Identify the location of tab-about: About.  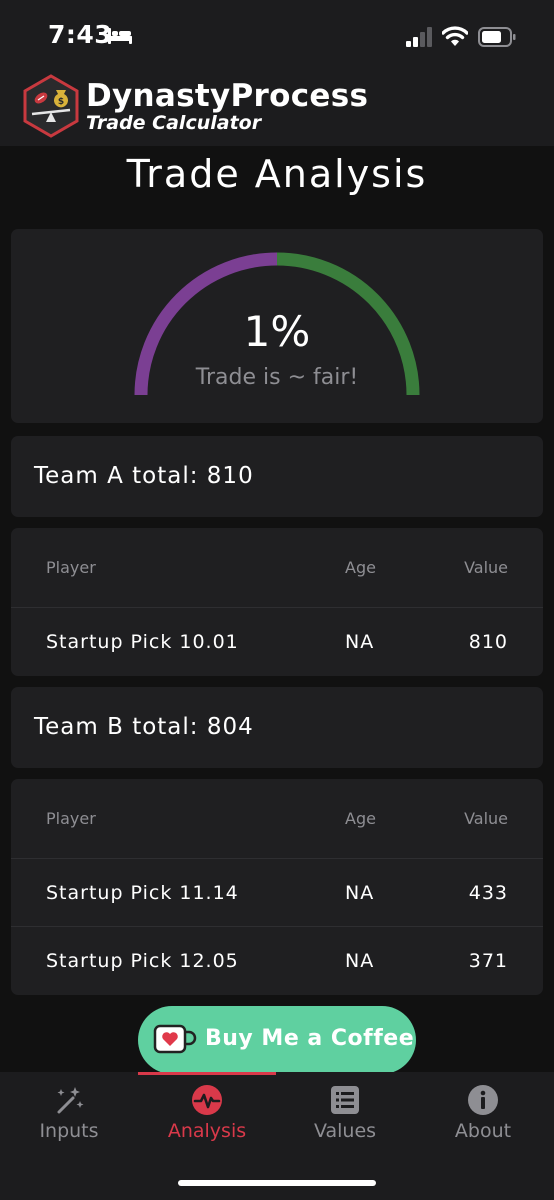
(483, 1122).